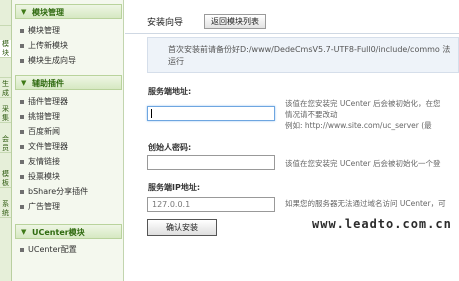 The image size is (459, 281). What do you see at coordinates (68, 11) in the screenshot?
I see `section-header-module-manage: ▼ 模块管理` at bounding box center [68, 11].